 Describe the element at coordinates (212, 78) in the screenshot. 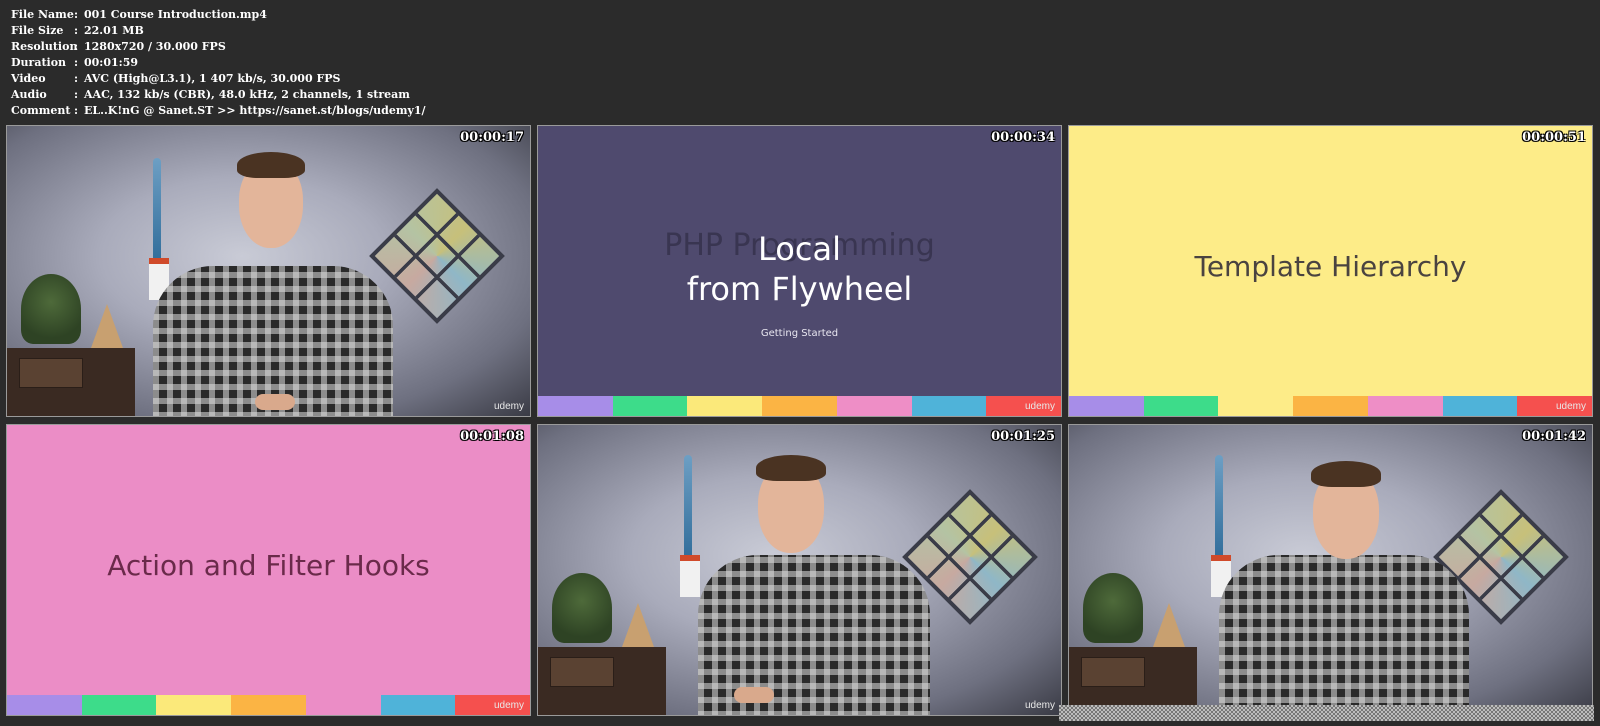

I see `info-value: AVC (High@L3.1), 1 407 kb/s, 30.000 FPS` at that location.